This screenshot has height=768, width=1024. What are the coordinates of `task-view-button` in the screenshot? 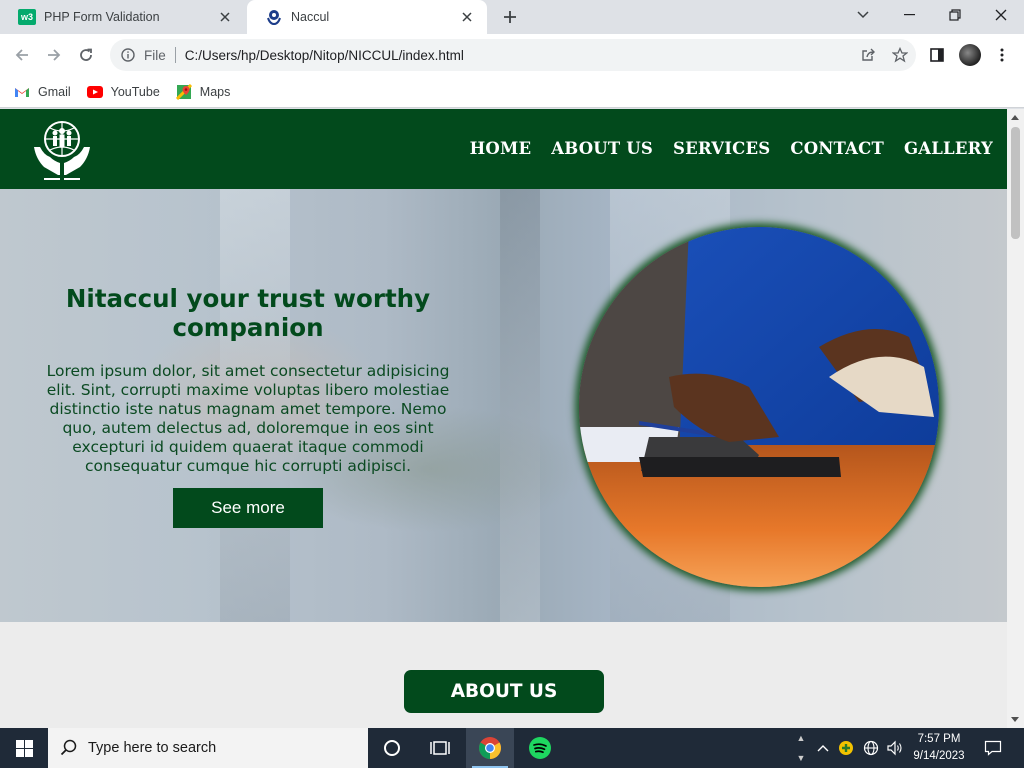 It's located at (440, 748).